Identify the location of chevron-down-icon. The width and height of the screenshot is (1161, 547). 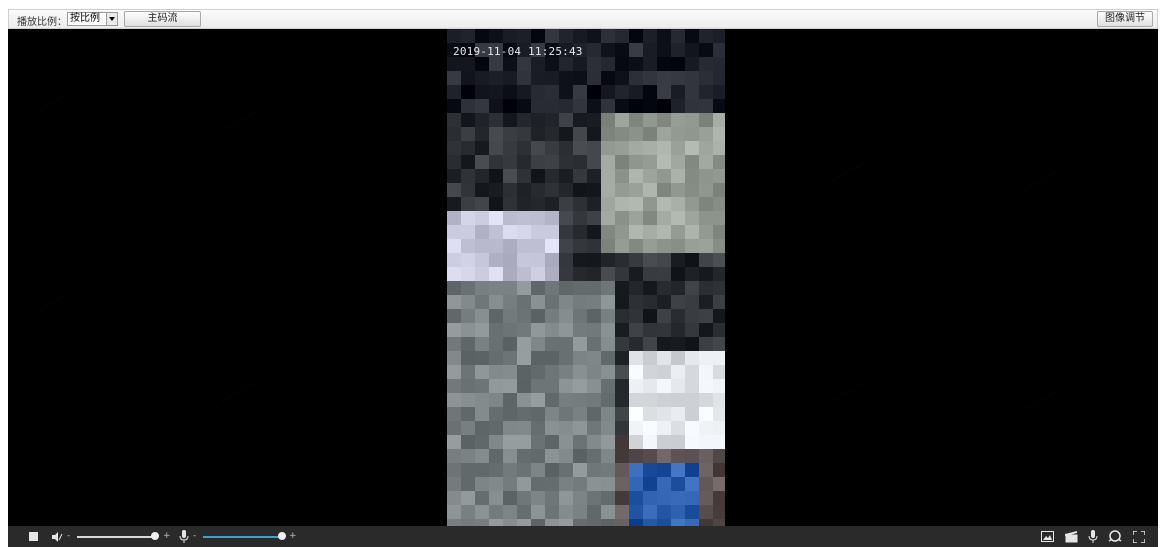
(111, 19).